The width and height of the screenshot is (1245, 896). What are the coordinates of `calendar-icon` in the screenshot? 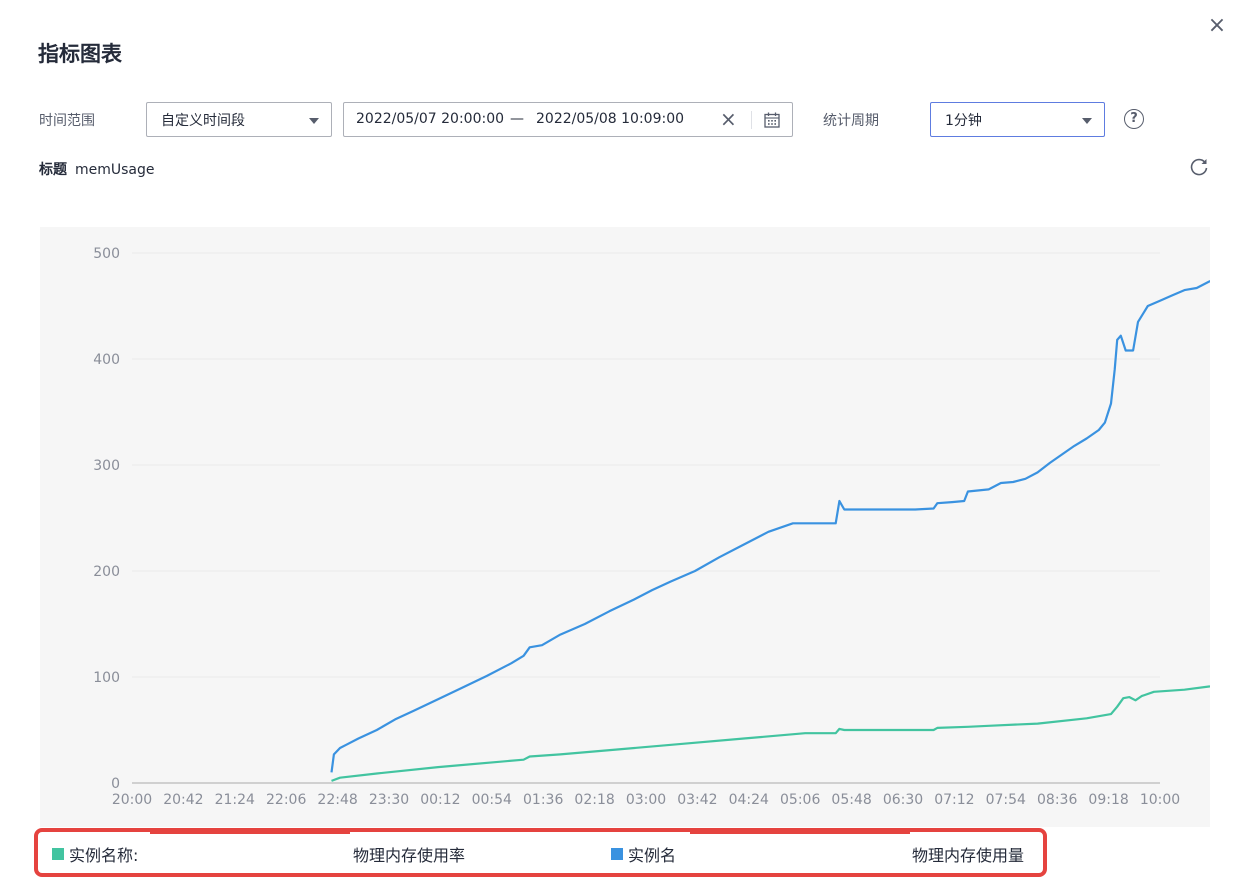 It's located at (772, 120).